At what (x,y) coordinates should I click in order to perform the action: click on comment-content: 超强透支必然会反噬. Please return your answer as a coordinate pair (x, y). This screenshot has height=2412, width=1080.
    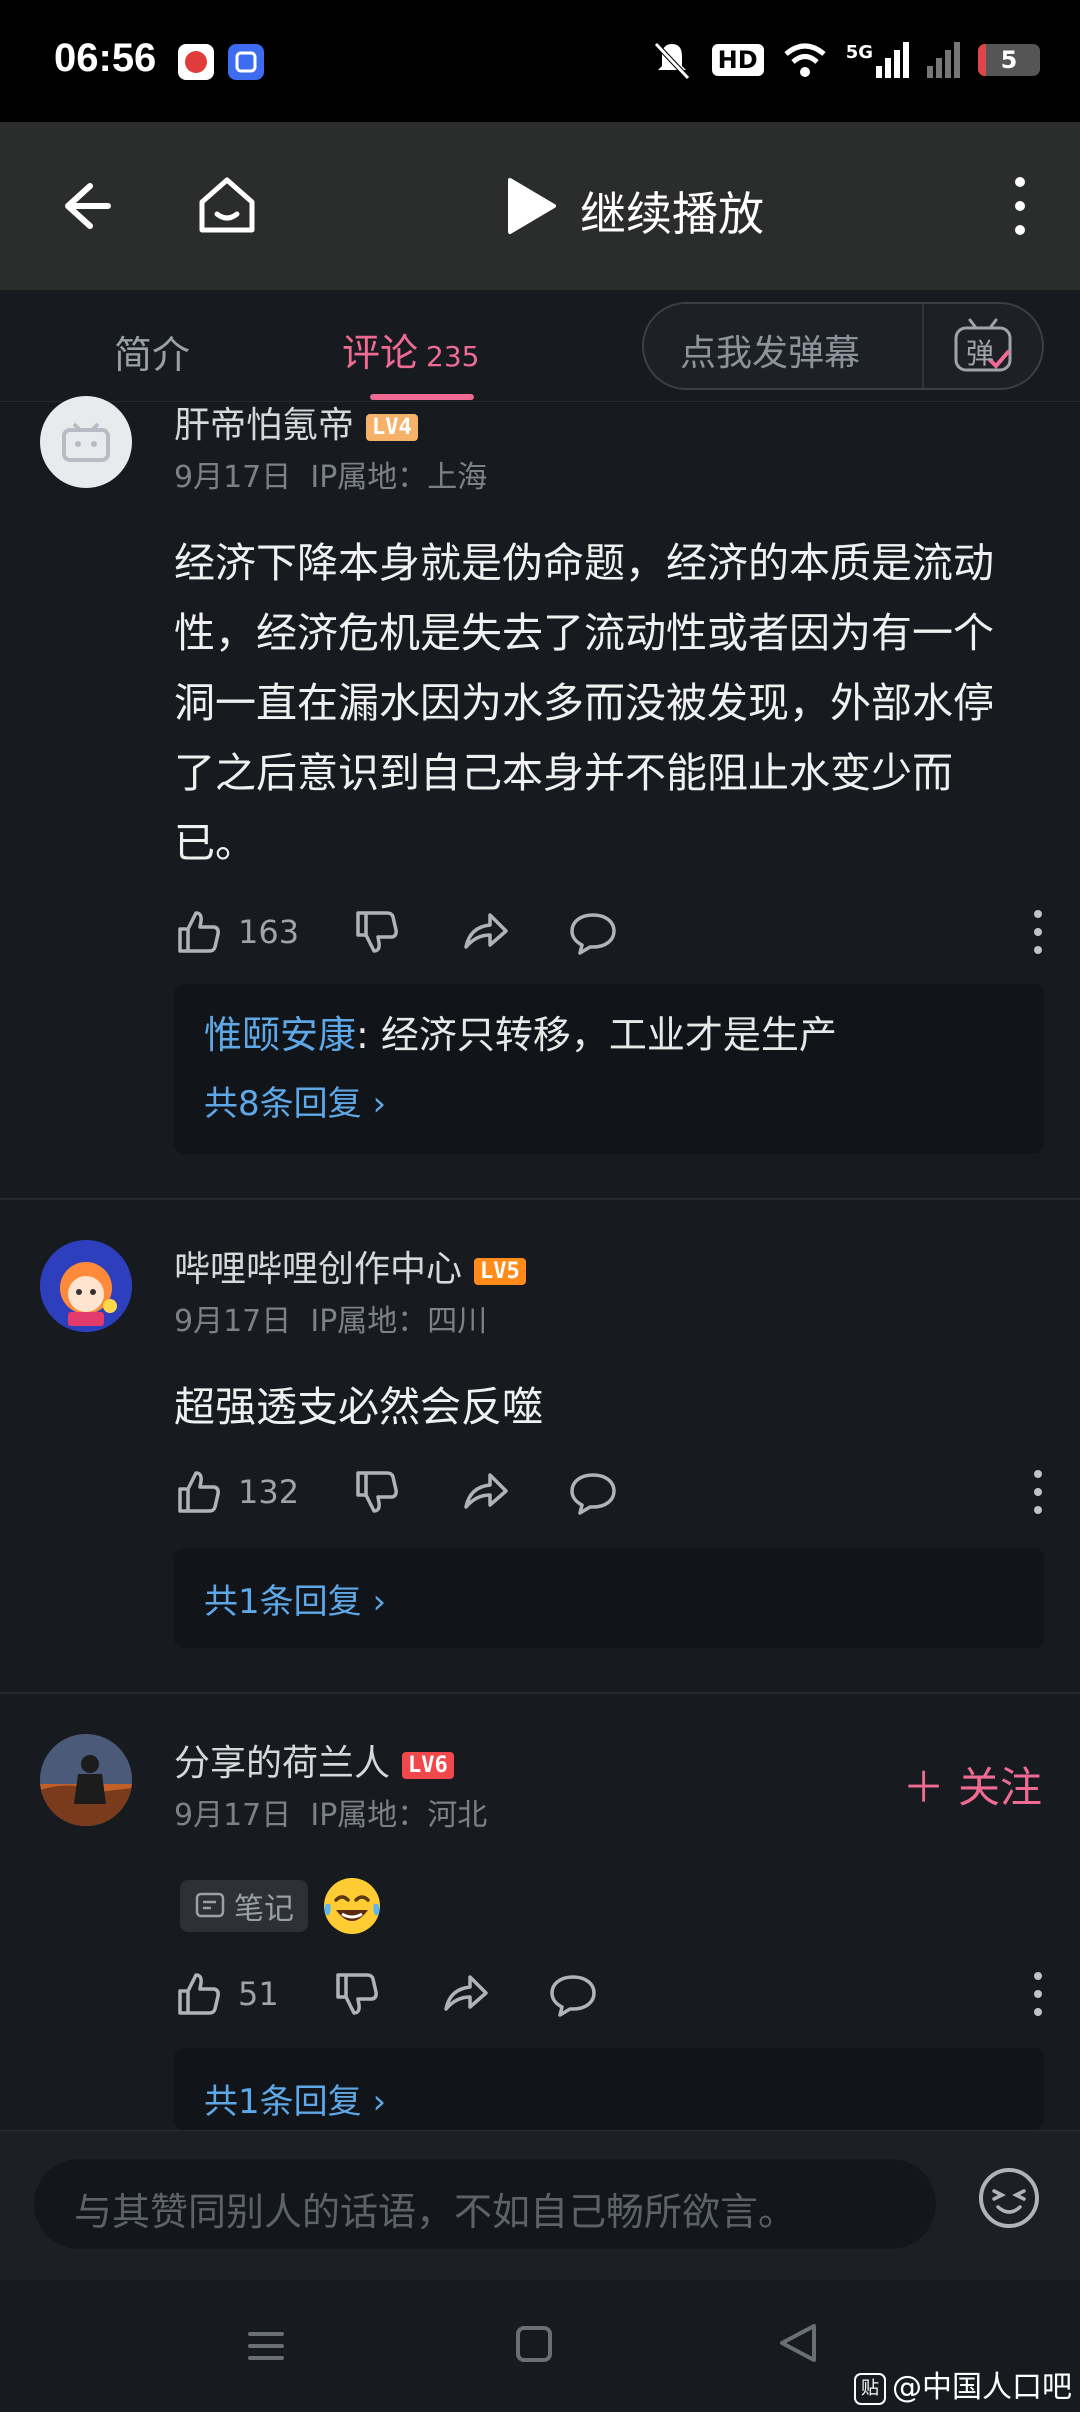
    Looking at the image, I should click on (358, 1407).